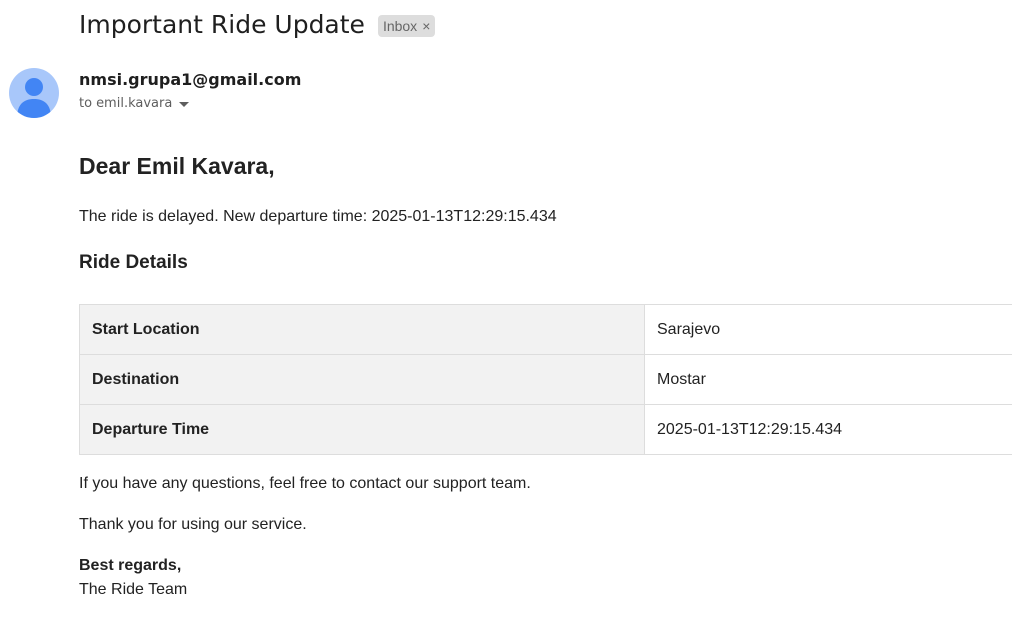 The image size is (1012, 625). I want to click on sender-avatar-icon, so click(34, 93).